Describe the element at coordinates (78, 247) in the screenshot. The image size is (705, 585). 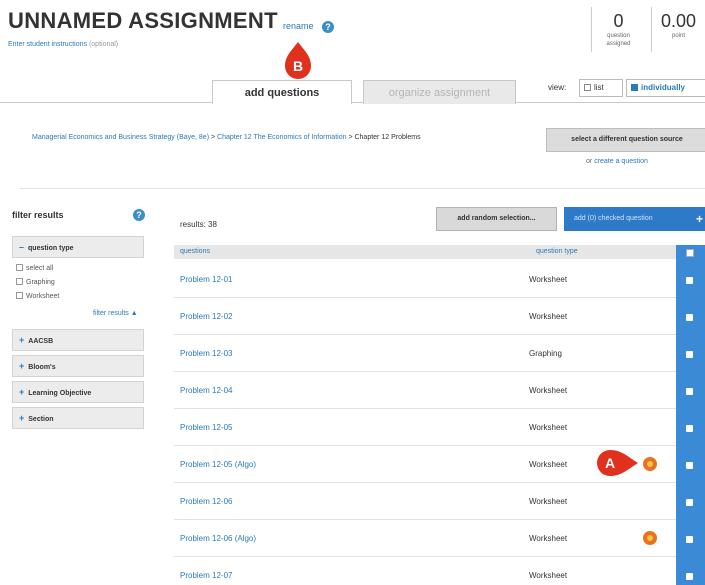
I see `question-type-toggle: – question type` at that location.